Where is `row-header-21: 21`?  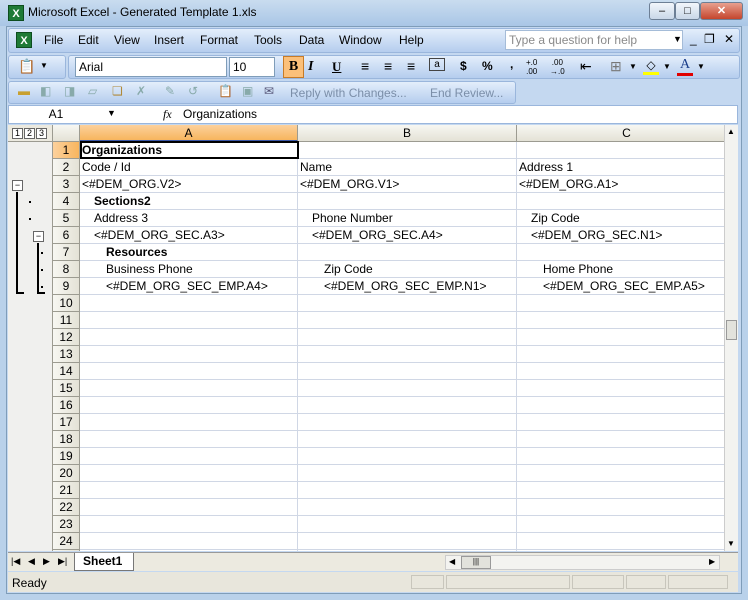
row-header-21: 21 is located at coordinates (66, 490).